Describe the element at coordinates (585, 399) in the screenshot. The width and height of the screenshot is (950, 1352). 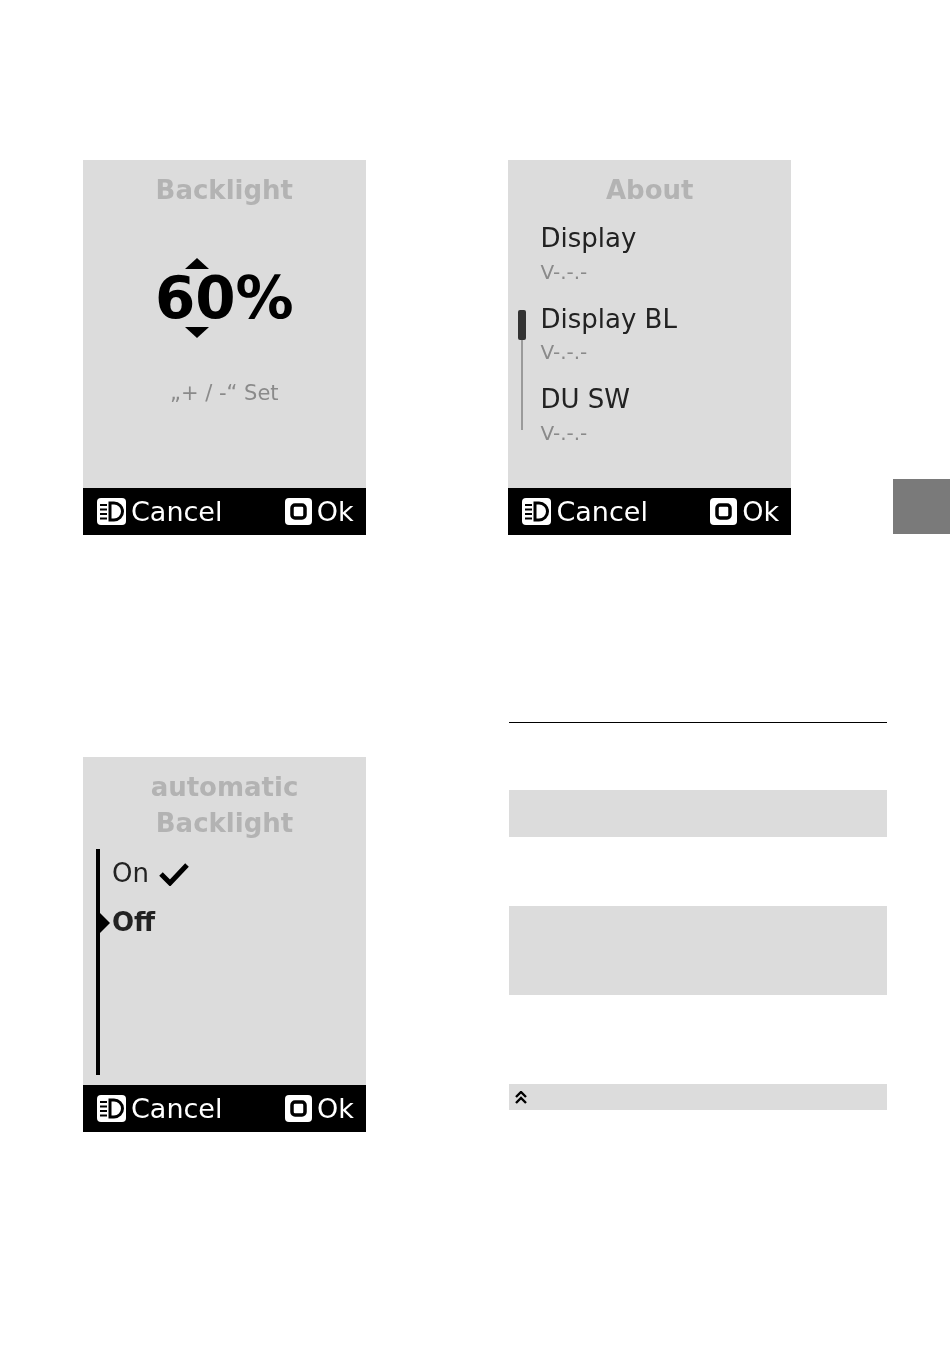
I see `item-name: DU SW` at that location.